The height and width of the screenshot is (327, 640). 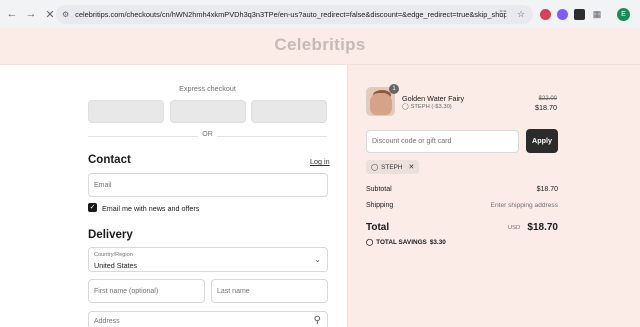 What do you see at coordinates (320, 161) in the screenshot?
I see `login-link: Log in` at bounding box center [320, 161].